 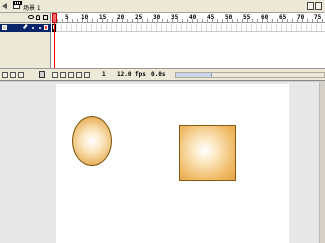 I want to click on stage-square-shape, so click(x=207, y=153).